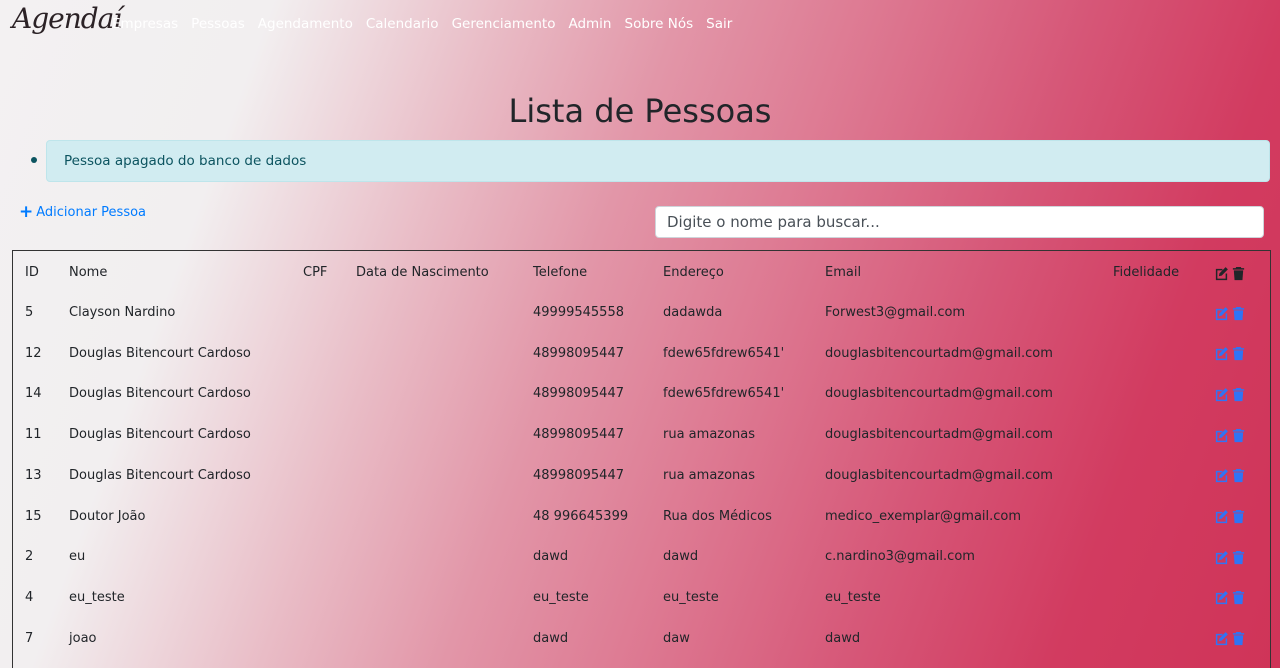 This screenshot has width=1280, height=668. Describe the element at coordinates (853, 597) in the screenshot. I see `cell-email: eu_teste` at that location.